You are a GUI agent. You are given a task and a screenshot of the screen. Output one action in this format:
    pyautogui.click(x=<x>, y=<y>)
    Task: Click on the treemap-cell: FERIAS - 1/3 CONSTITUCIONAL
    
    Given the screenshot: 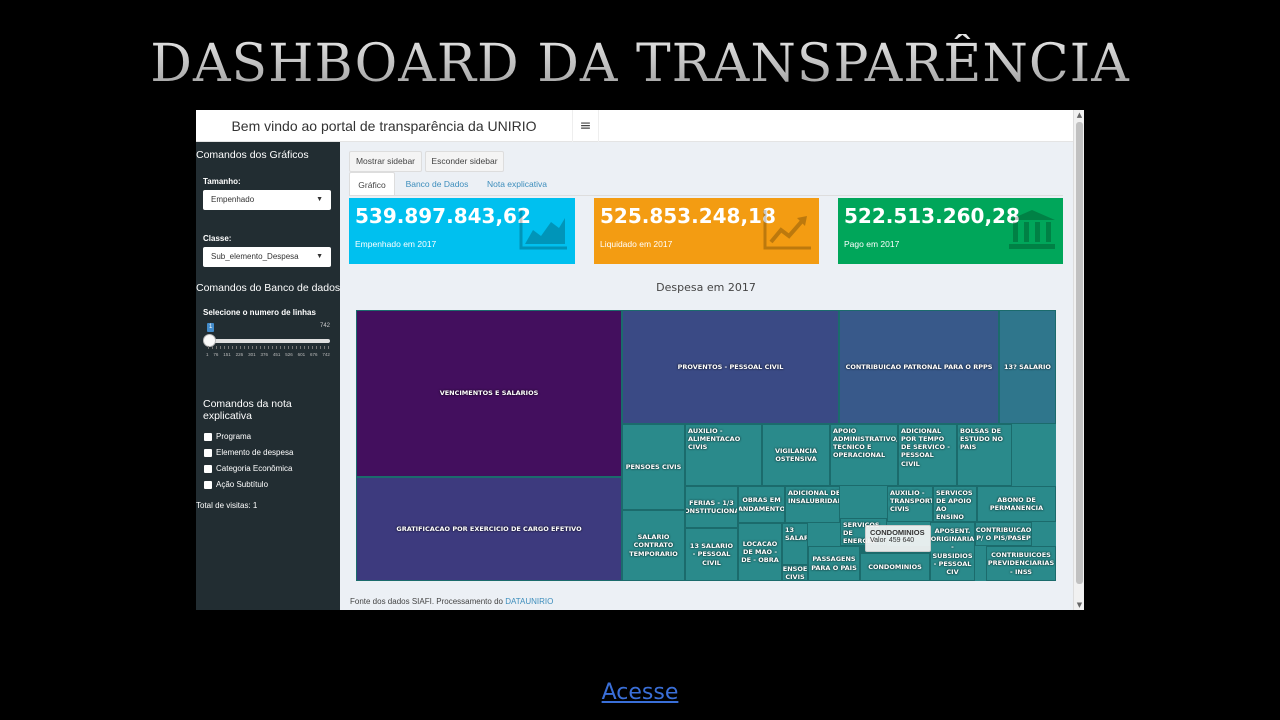 What is the action you would take?
    pyautogui.click(x=711, y=507)
    